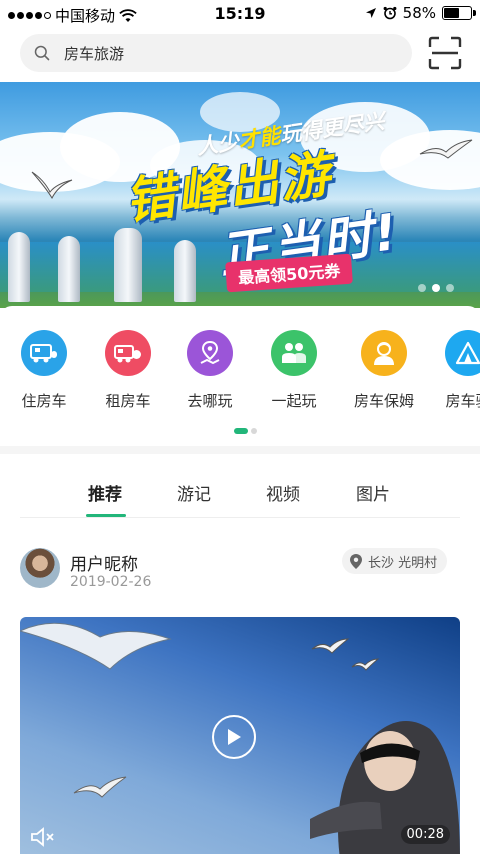  What do you see at coordinates (383, 401) in the screenshot?
I see `category-label: 房车保姆` at bounding box center [383, 401].